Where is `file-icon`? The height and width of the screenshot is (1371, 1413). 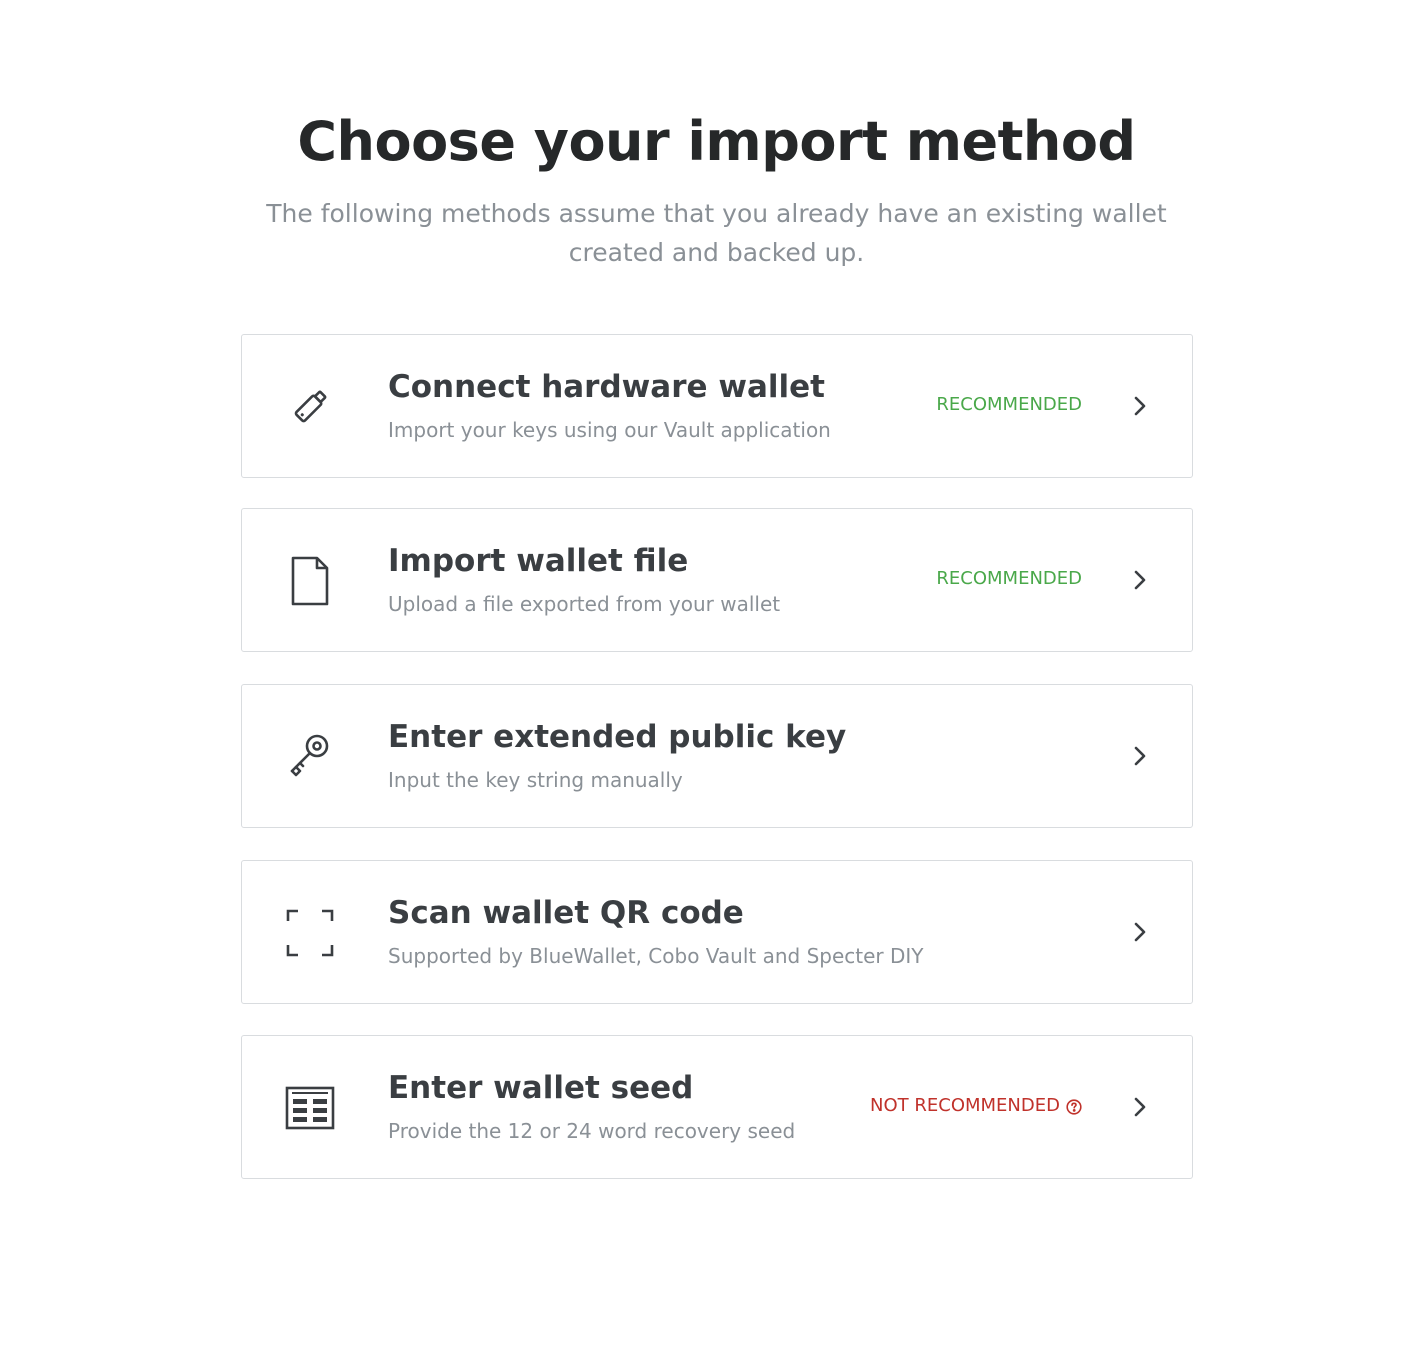
file-icon is located at coordinates (310, 581).